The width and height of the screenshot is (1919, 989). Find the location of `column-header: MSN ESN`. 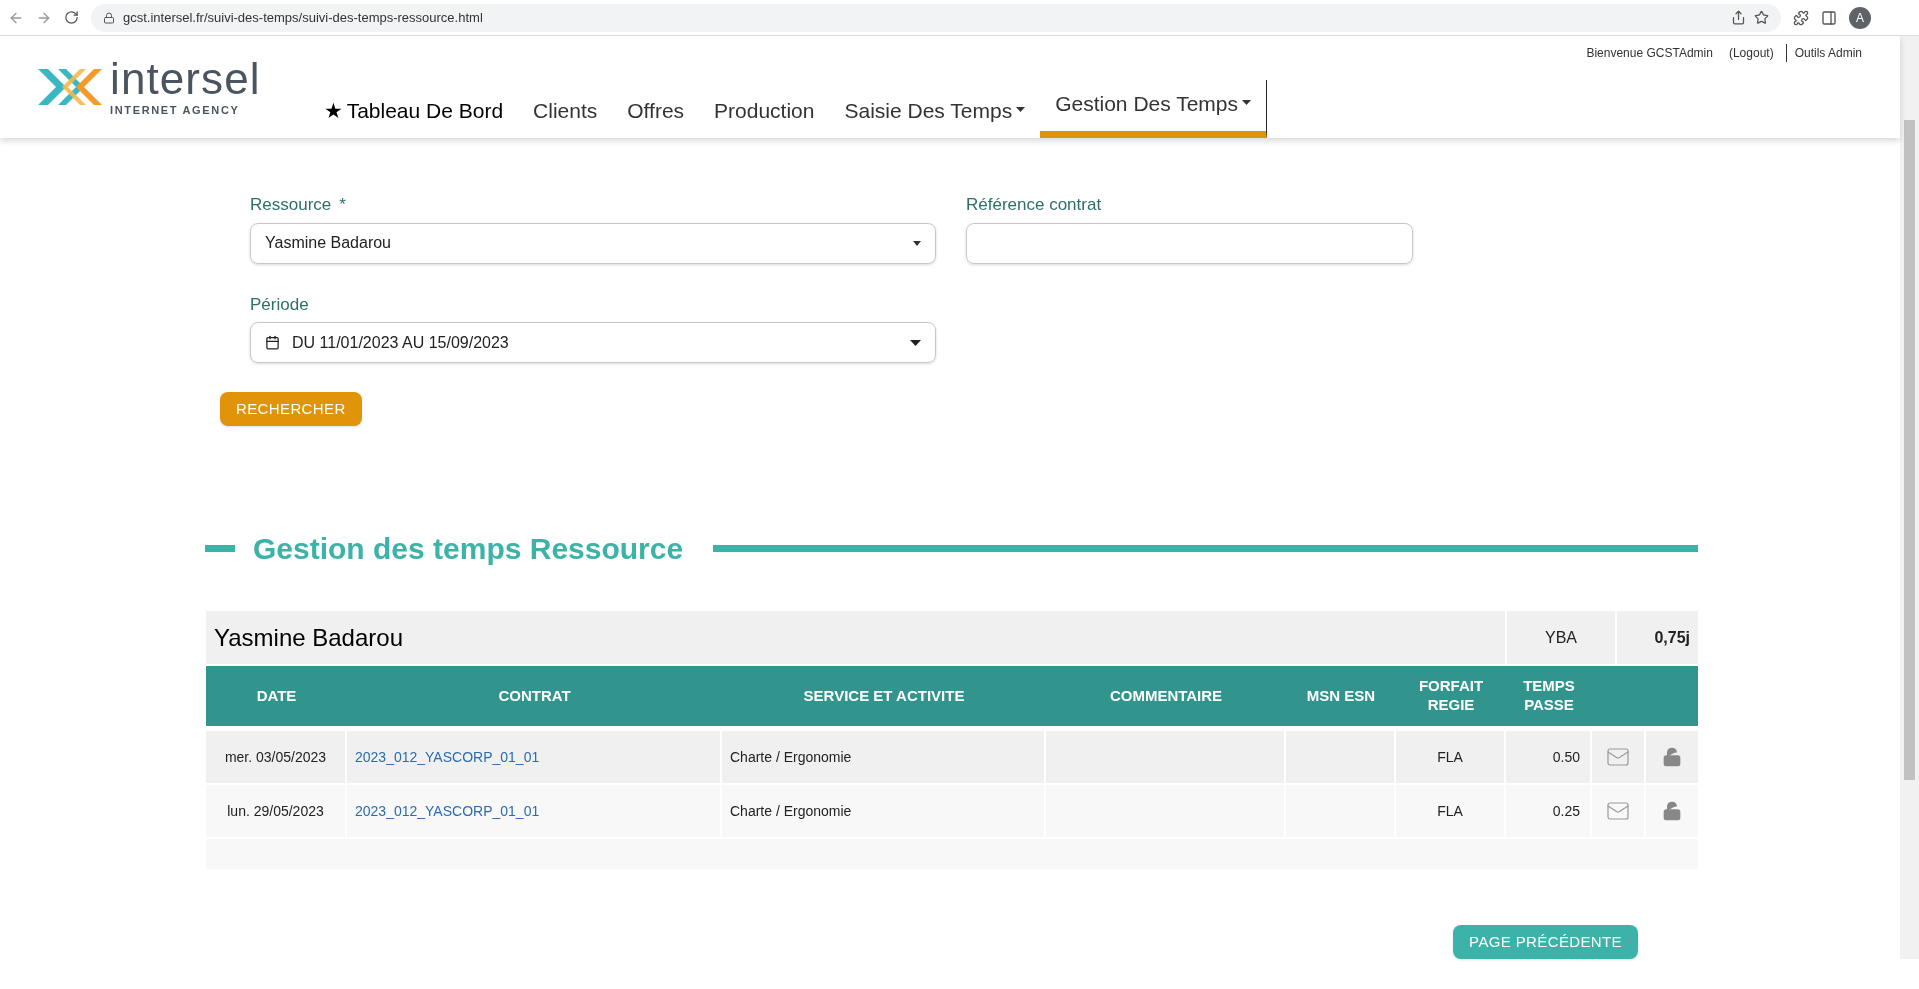

column-header: MSN ESN is located at coordinates (1341, 695).